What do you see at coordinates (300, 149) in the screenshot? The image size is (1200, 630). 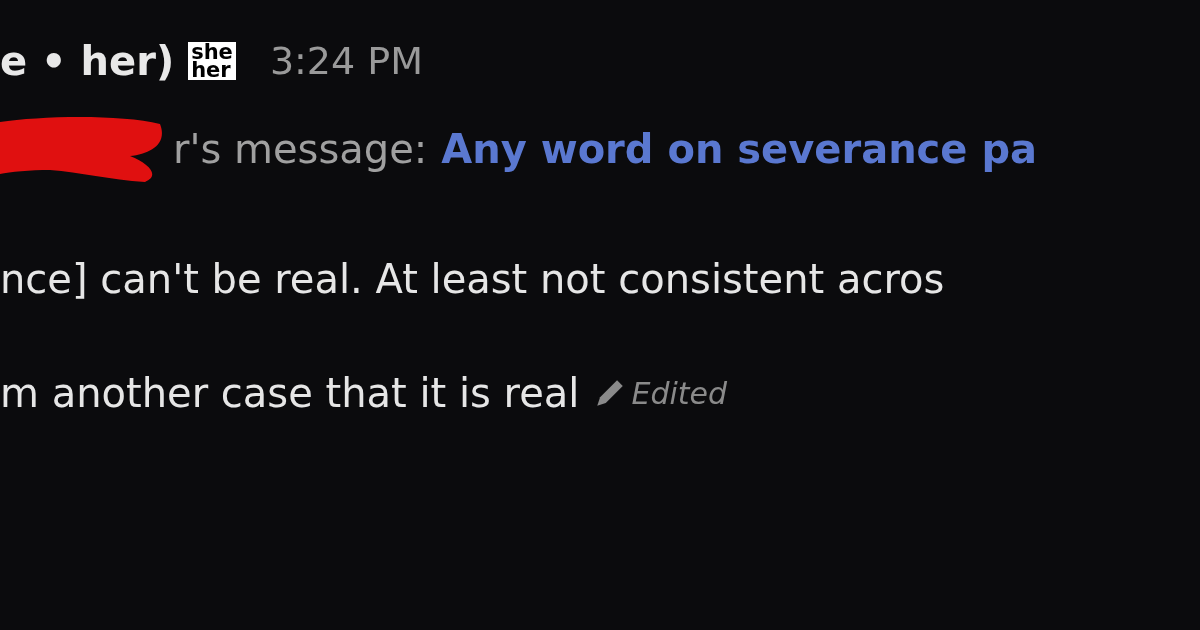 I see `reply-prefix: r's message:` at bounding box center [300, 149].